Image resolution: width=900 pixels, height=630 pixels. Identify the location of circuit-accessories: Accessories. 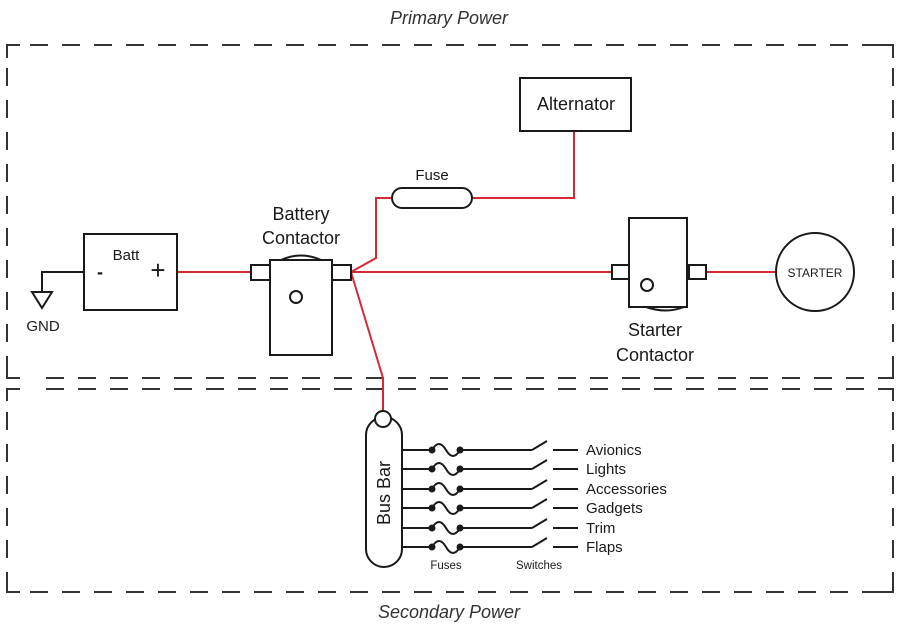
(534, 488).